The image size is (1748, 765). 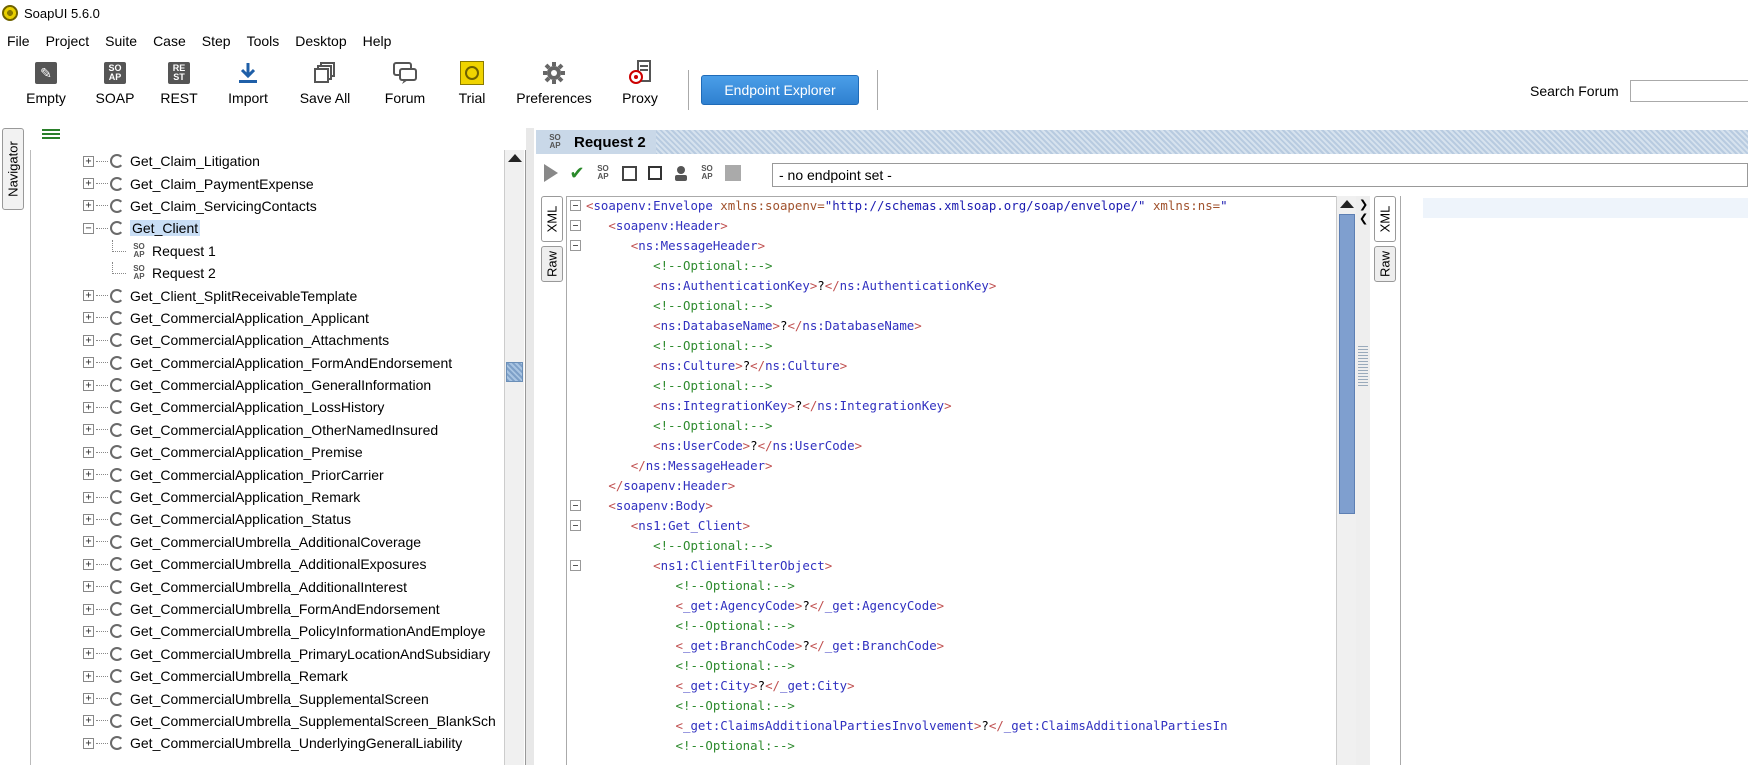 What do you see at coordinates (655, 173) in the screenshot?
I see `window-icon` at bounding box center [655, 173].